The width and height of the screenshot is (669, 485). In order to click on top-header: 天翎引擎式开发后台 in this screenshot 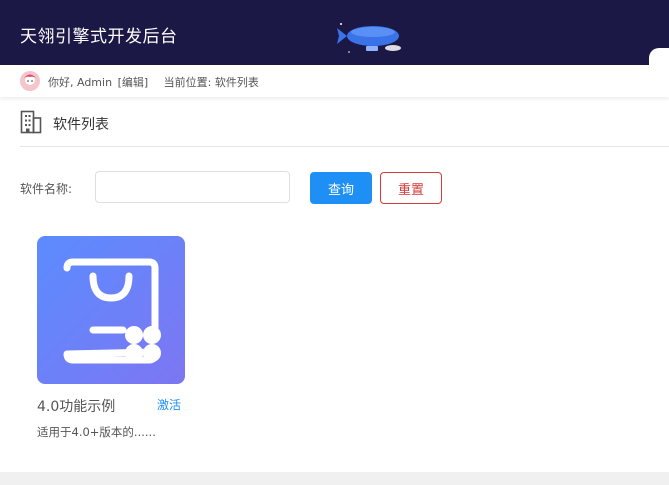, I will do `click(334, 32)`.